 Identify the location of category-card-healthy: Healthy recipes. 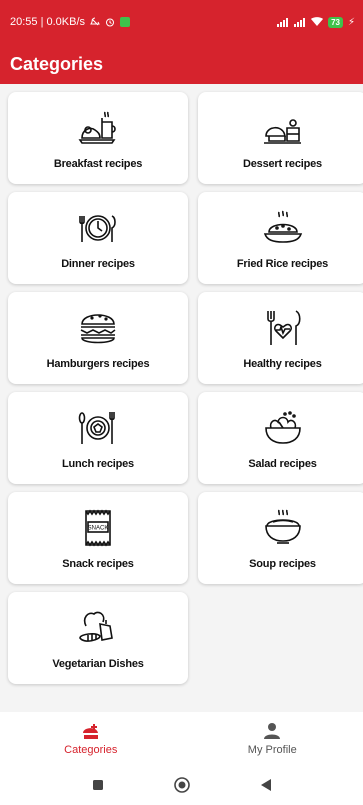
(280, 338).